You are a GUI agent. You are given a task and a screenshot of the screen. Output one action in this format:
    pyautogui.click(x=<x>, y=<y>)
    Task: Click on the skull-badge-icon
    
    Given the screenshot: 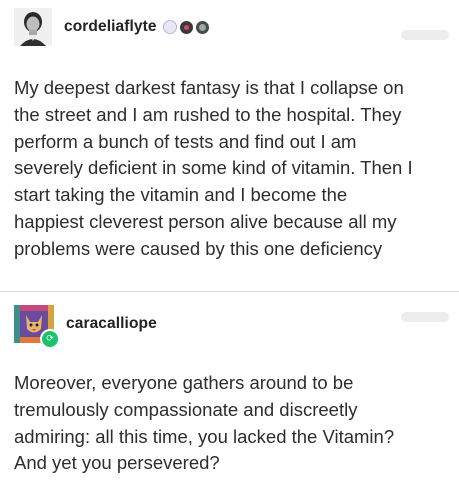 What is the action you would take?
    pyautogui.click(x=202, y=27)
    